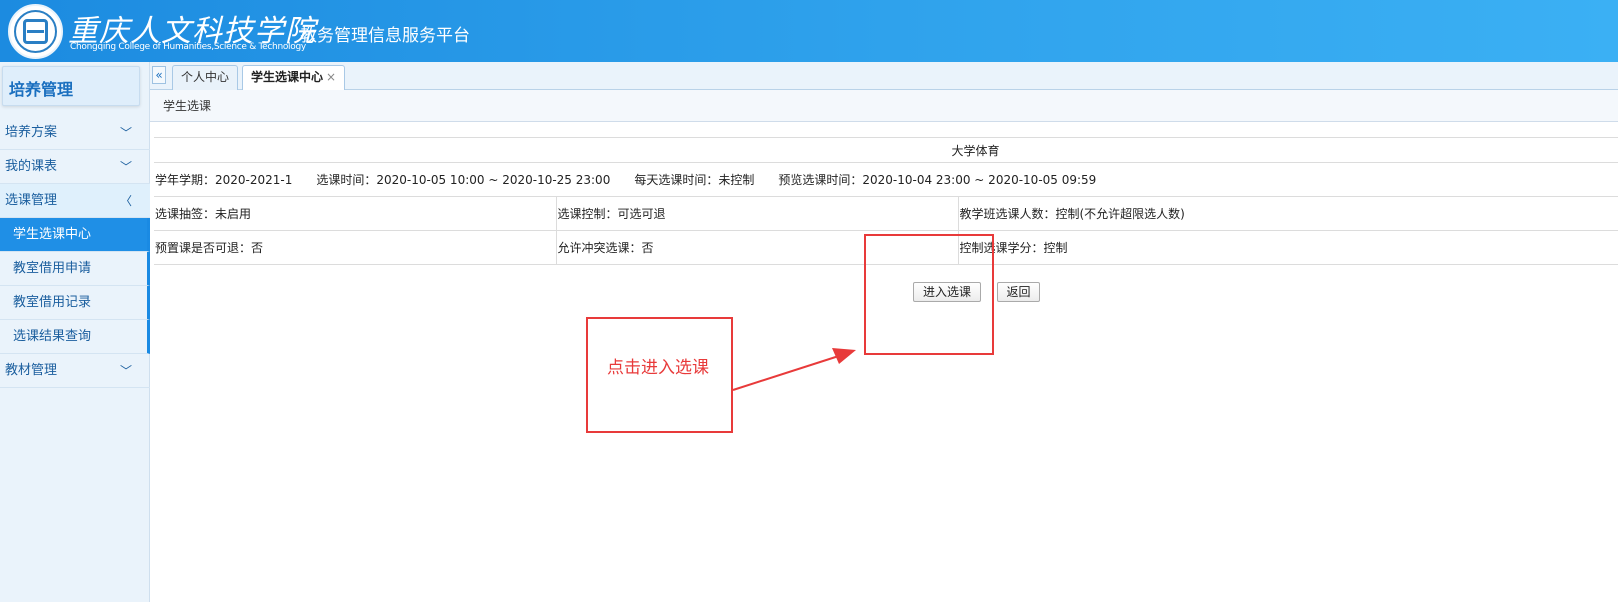 The image size is (1618, 602). I want to click on tab-selection-center: 学生选课中心 ×, so click(294, 78).